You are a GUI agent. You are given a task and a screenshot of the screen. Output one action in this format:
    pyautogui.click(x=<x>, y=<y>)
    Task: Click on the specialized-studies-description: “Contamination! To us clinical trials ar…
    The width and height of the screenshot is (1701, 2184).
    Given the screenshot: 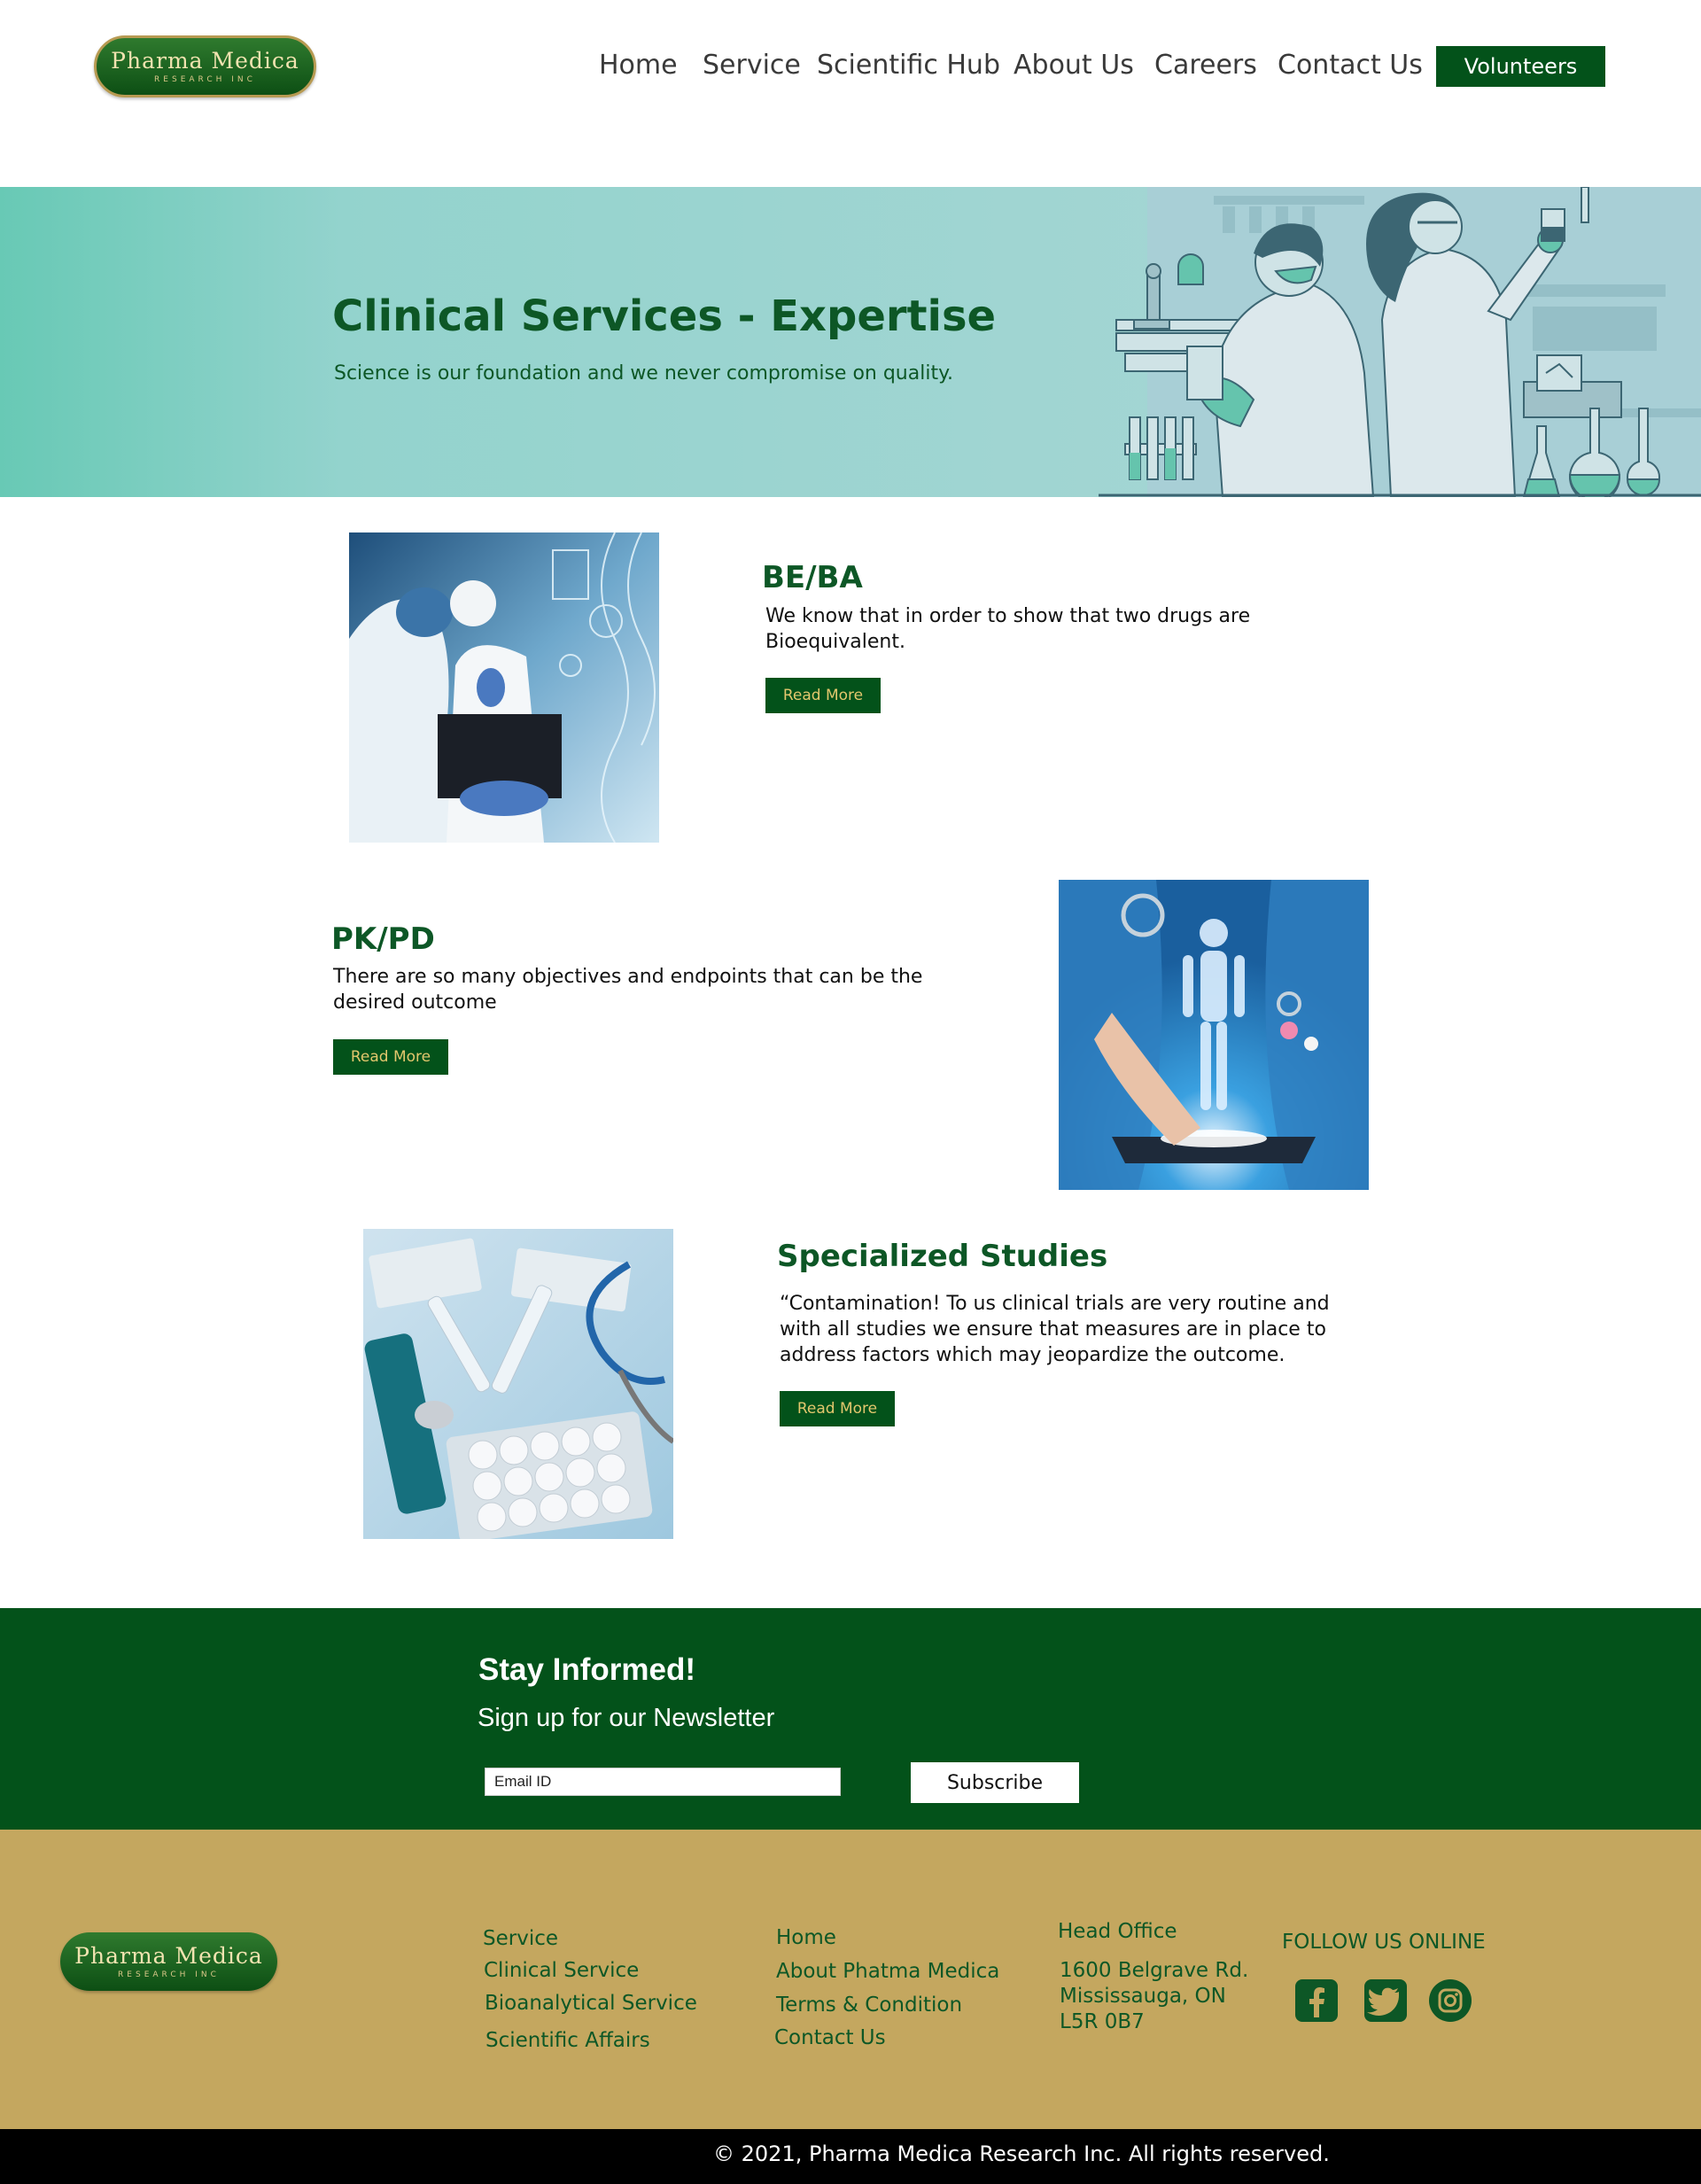 What is the action you would take?
    pyautogui.click(x=1055, y=1329)
    